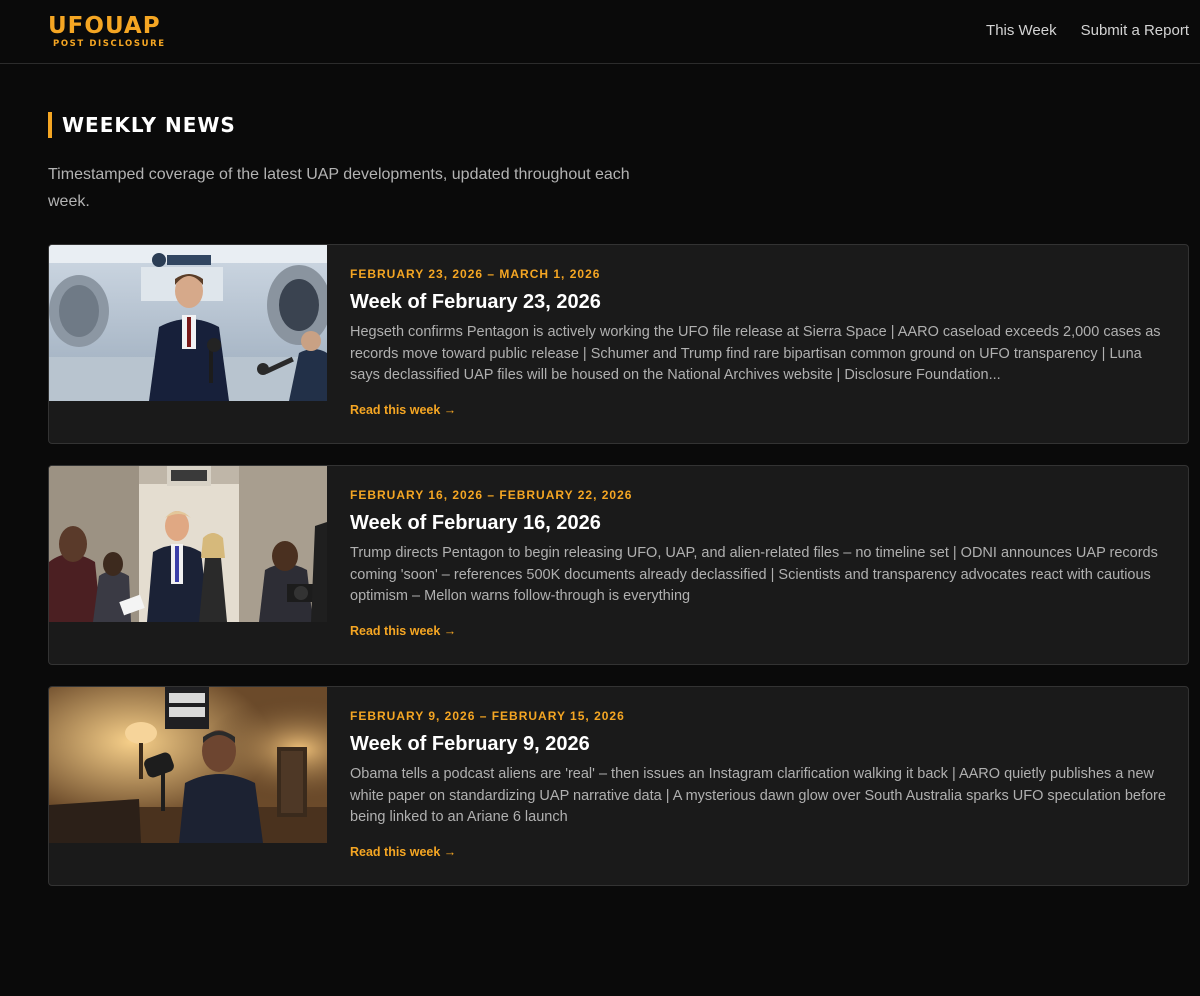 The width and height of the screenshot is (1200, 996). Describe the element at coordinates (149, 125) in the screenshot. I see `page-title: WEEKLY NEWS` at that location.